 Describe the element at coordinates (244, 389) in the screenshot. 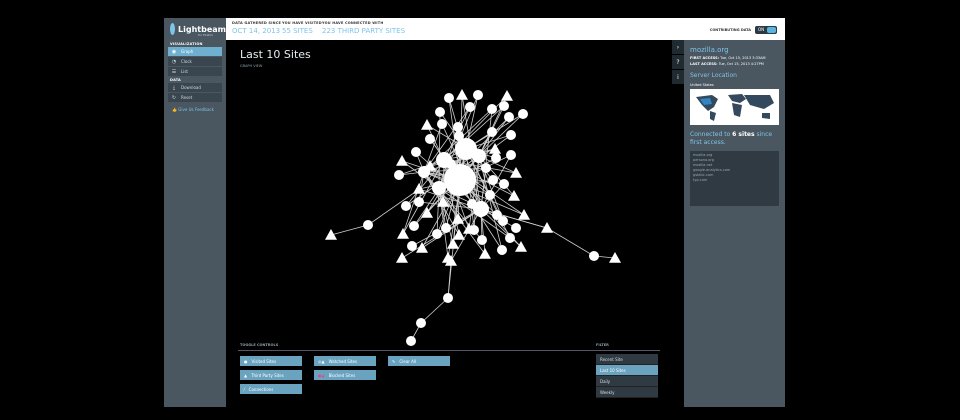

I see `connections-icon: ⁄` at that location.